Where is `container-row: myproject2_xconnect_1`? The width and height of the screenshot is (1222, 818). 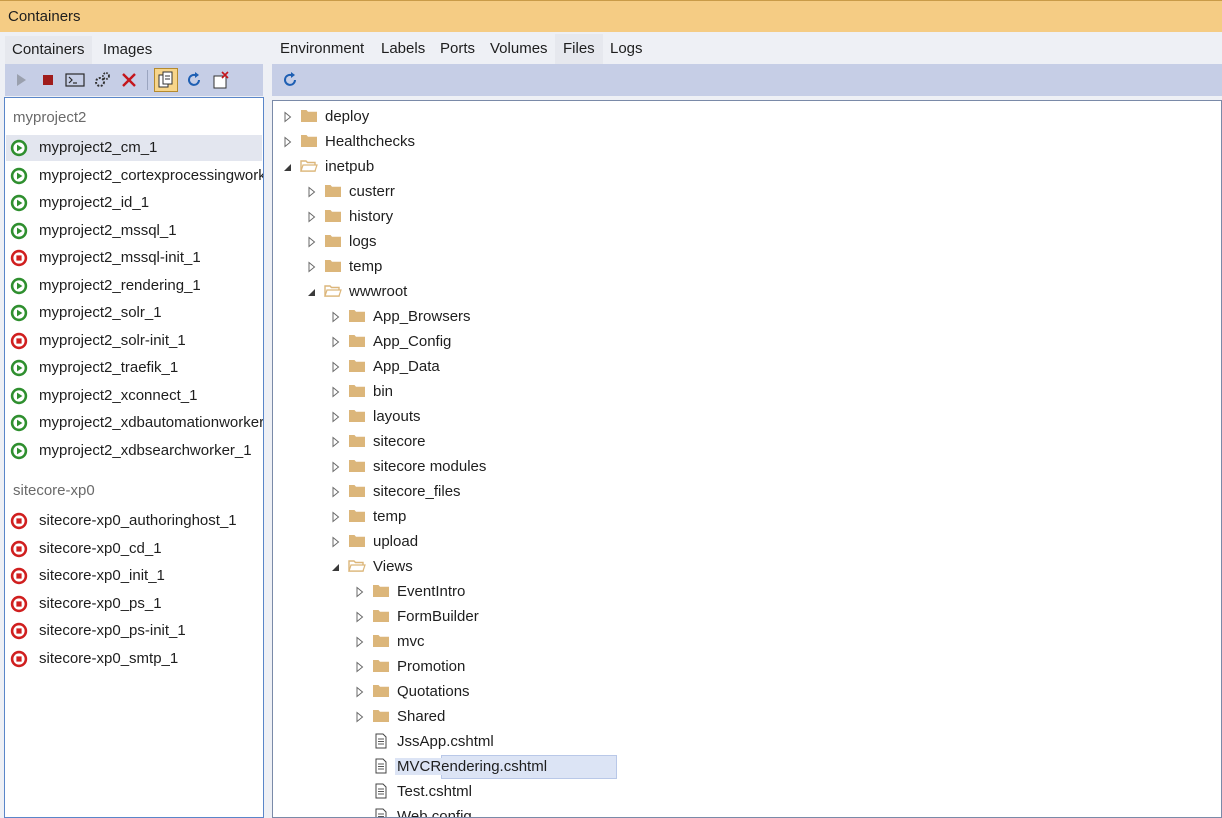 container-row: myproject2_xconnect_1 is located at coordinates (134, 396).